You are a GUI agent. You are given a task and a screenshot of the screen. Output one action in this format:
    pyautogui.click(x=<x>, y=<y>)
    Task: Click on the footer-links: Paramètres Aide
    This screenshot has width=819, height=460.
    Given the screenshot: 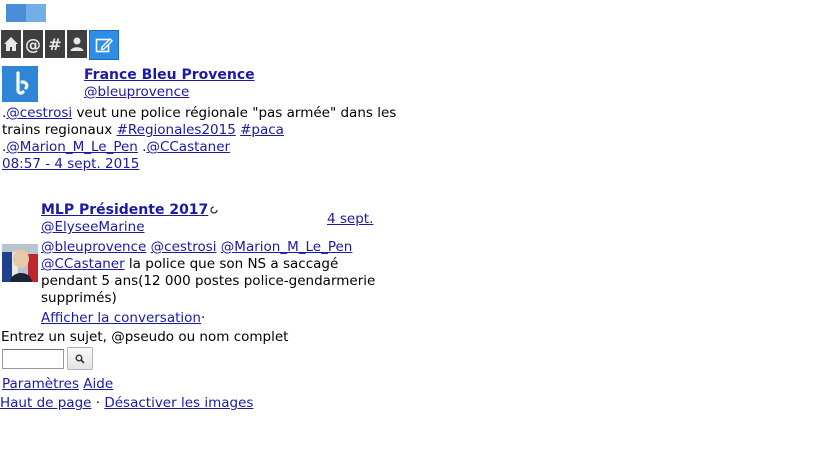 What is the action you would take?
    pyautogui.click(x=57, y=384)
    